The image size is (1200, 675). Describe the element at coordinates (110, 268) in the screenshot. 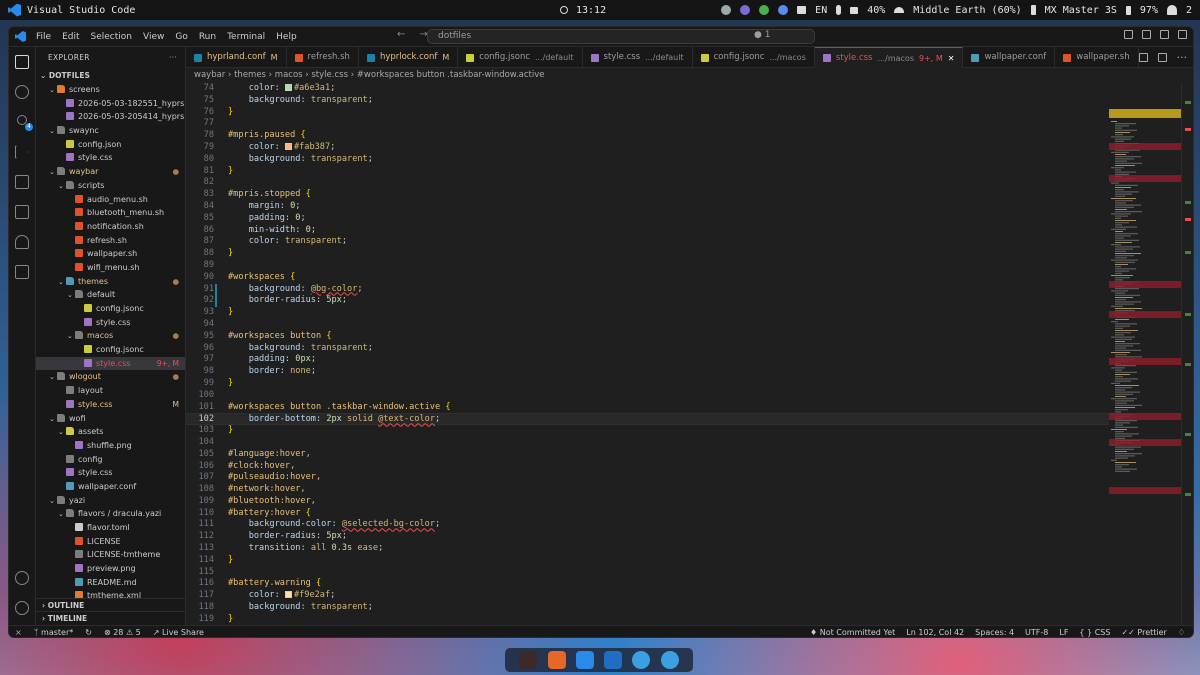

I see `tree-file: wifi_menu.sh` at that location.